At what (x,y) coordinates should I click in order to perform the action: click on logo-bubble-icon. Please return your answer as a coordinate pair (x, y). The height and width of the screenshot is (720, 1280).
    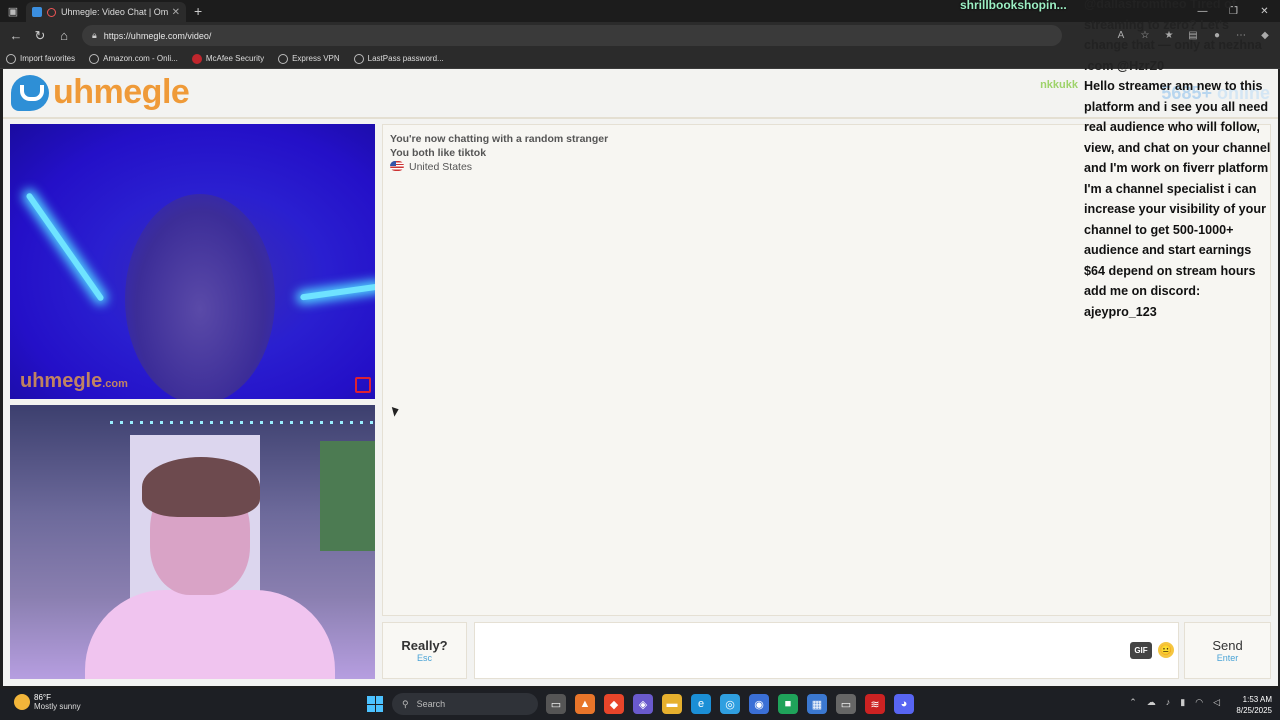
    Looking at the image, I should click on (30, 92).